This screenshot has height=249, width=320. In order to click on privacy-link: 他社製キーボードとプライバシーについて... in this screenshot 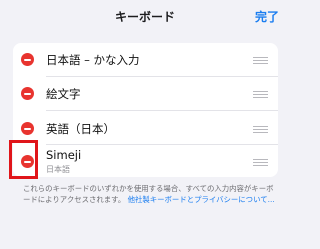, I will do `click(201, 199)`.